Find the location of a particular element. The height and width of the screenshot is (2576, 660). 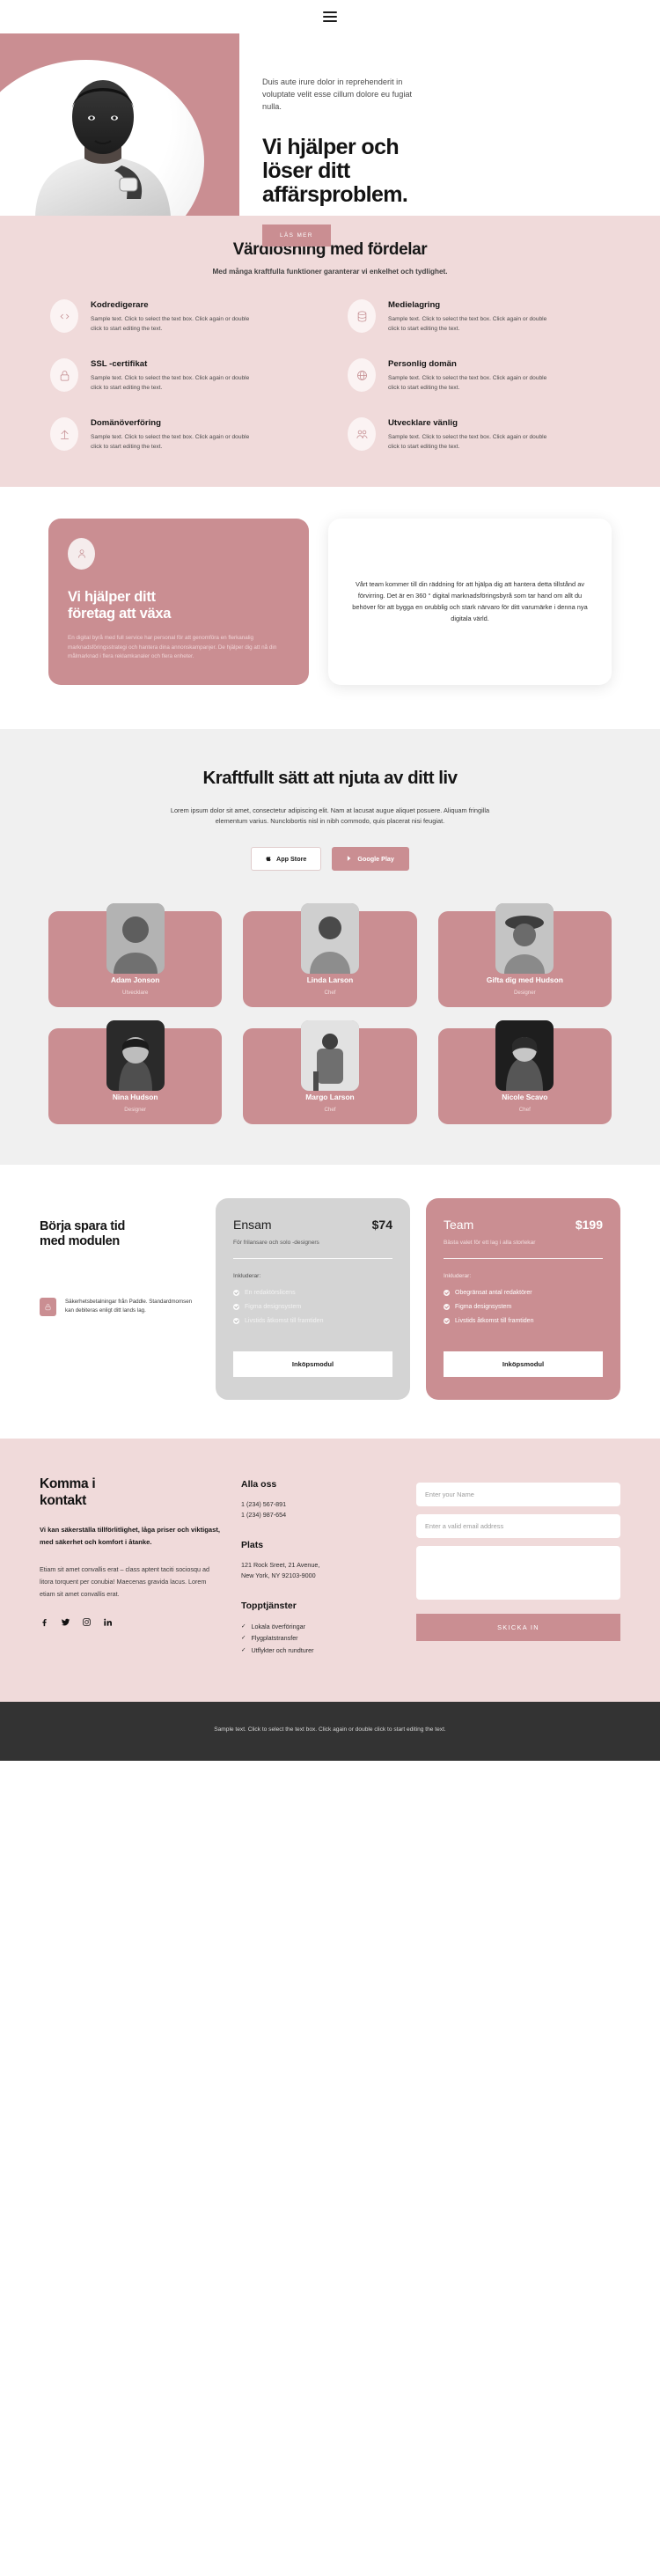

google-play-button: Google Play is located at coordinates (371, 859).